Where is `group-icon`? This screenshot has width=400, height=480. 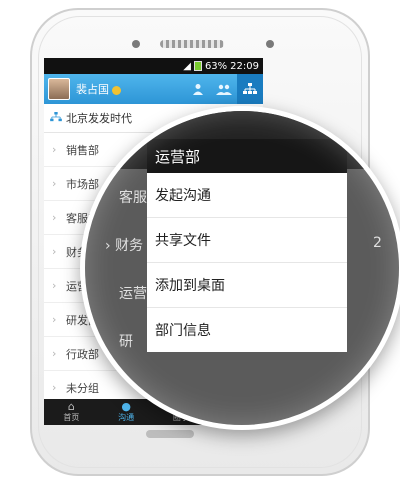 group-icon is located at coordinates (224, 89).